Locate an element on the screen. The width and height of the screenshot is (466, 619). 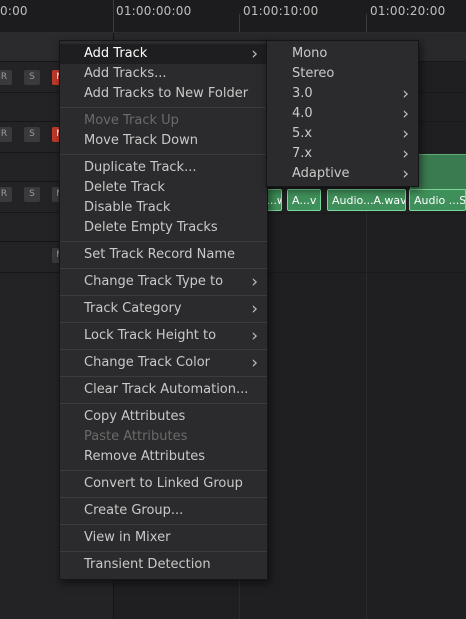
submenu-item-adaptive: Adaptive › is located at coordinates (342, 174).